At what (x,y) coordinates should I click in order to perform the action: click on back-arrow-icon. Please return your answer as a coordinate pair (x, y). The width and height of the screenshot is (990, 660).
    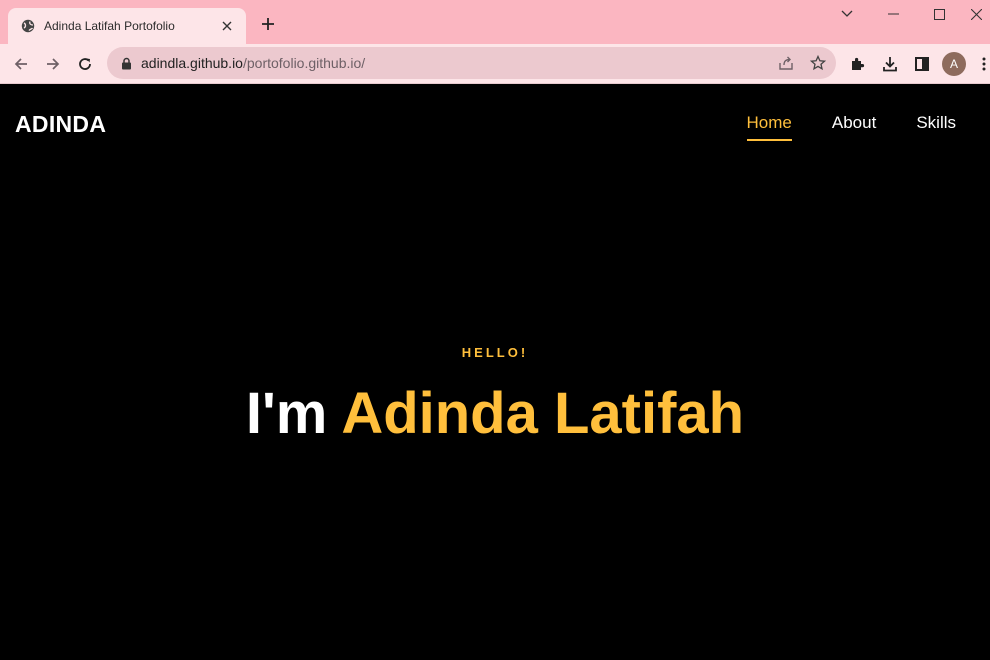
    Looking at the image, I should click on (21, 64).